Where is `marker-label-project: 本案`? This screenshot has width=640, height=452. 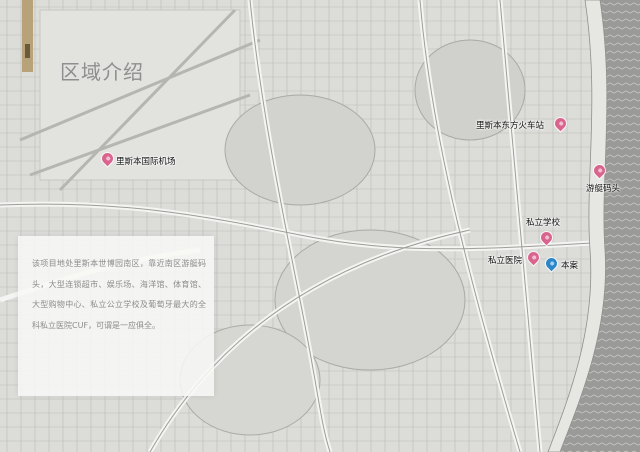
marker-label-project: 本案 is located at coordinates (570, 266).